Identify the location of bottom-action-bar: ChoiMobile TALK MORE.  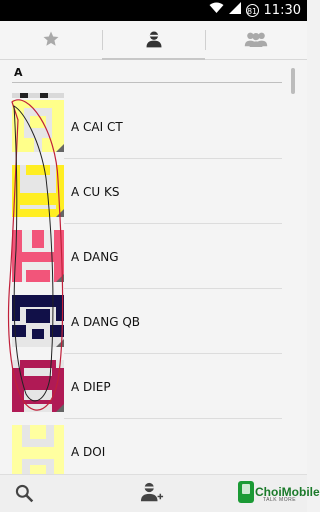
(160, 493).